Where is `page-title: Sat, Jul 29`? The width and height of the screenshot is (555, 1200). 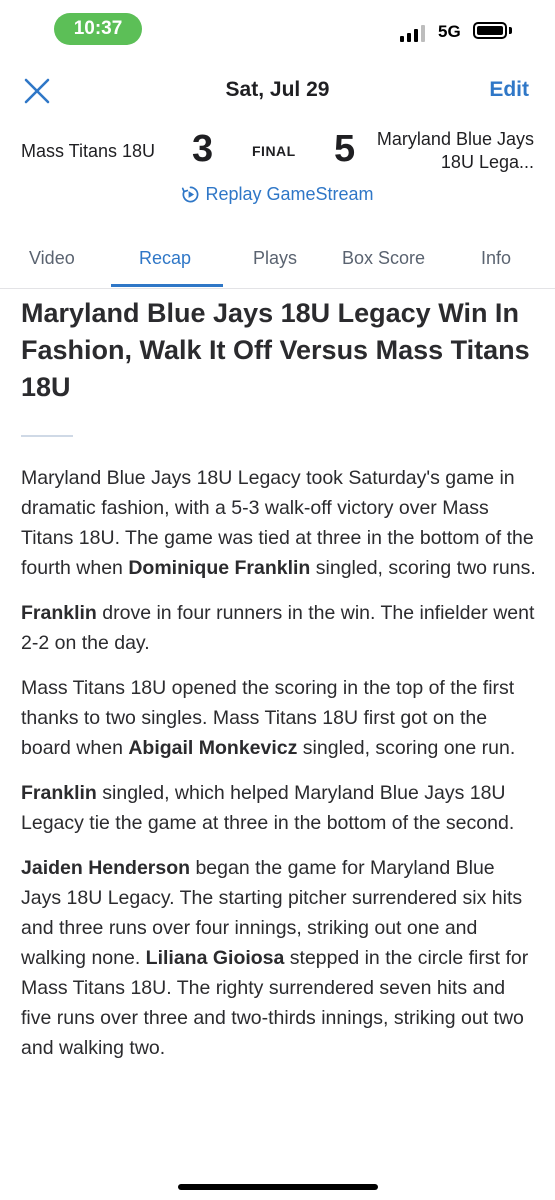 page-title: Sat, Jul 29 is located at coordinates (277, 89).